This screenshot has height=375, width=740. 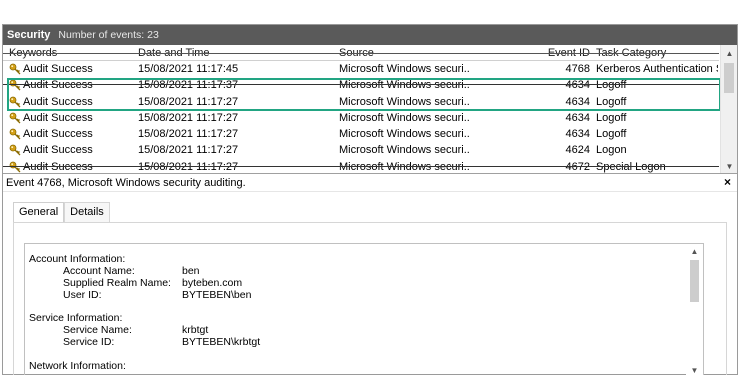 What do you see at coordinates (727, 182) in the screenshot?
I see `close-icon: ×` at bounding box center [727, 182].